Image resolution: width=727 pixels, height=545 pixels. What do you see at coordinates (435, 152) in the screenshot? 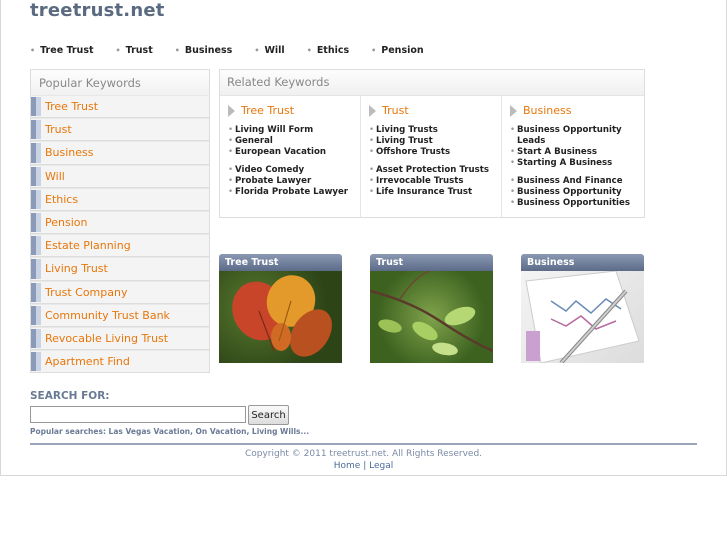
I see `related-link: • Offshore Trusts` at bounding box center [435, 152].